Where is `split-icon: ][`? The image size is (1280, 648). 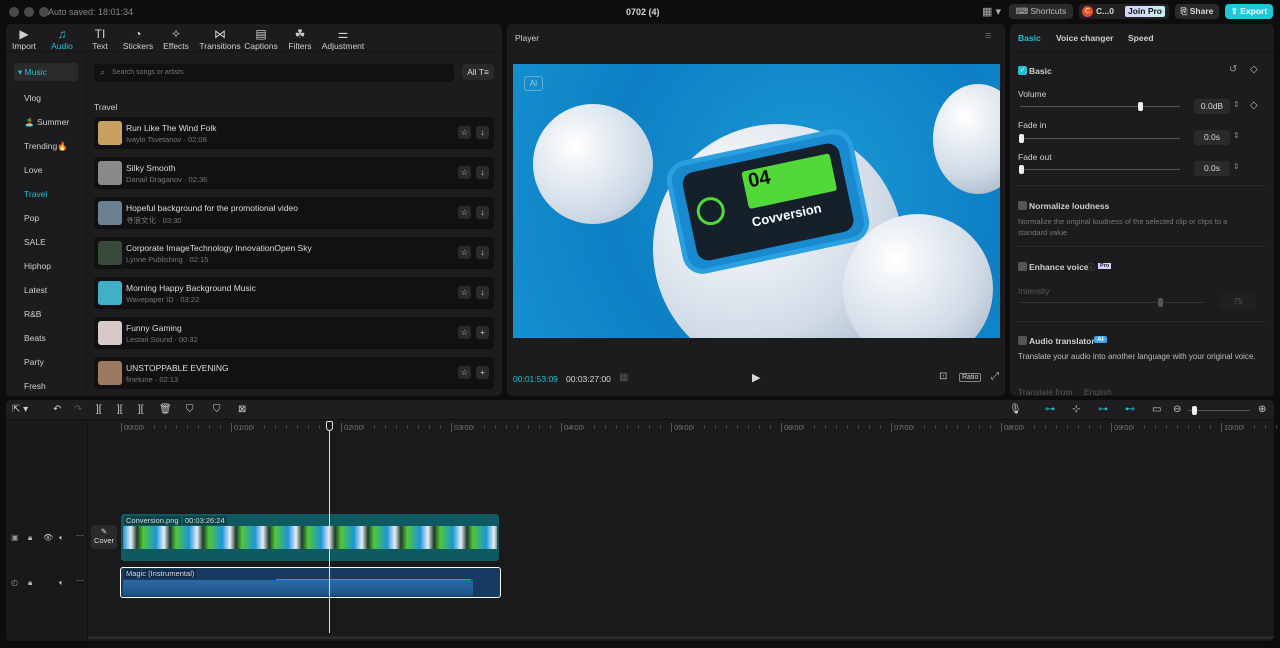 split-icon: ][ is located at coordinates (99, 409).